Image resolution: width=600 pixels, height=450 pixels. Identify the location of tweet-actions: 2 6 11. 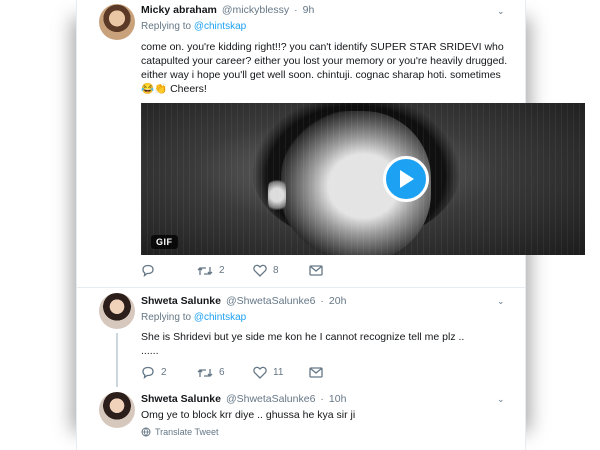
(291, 372).